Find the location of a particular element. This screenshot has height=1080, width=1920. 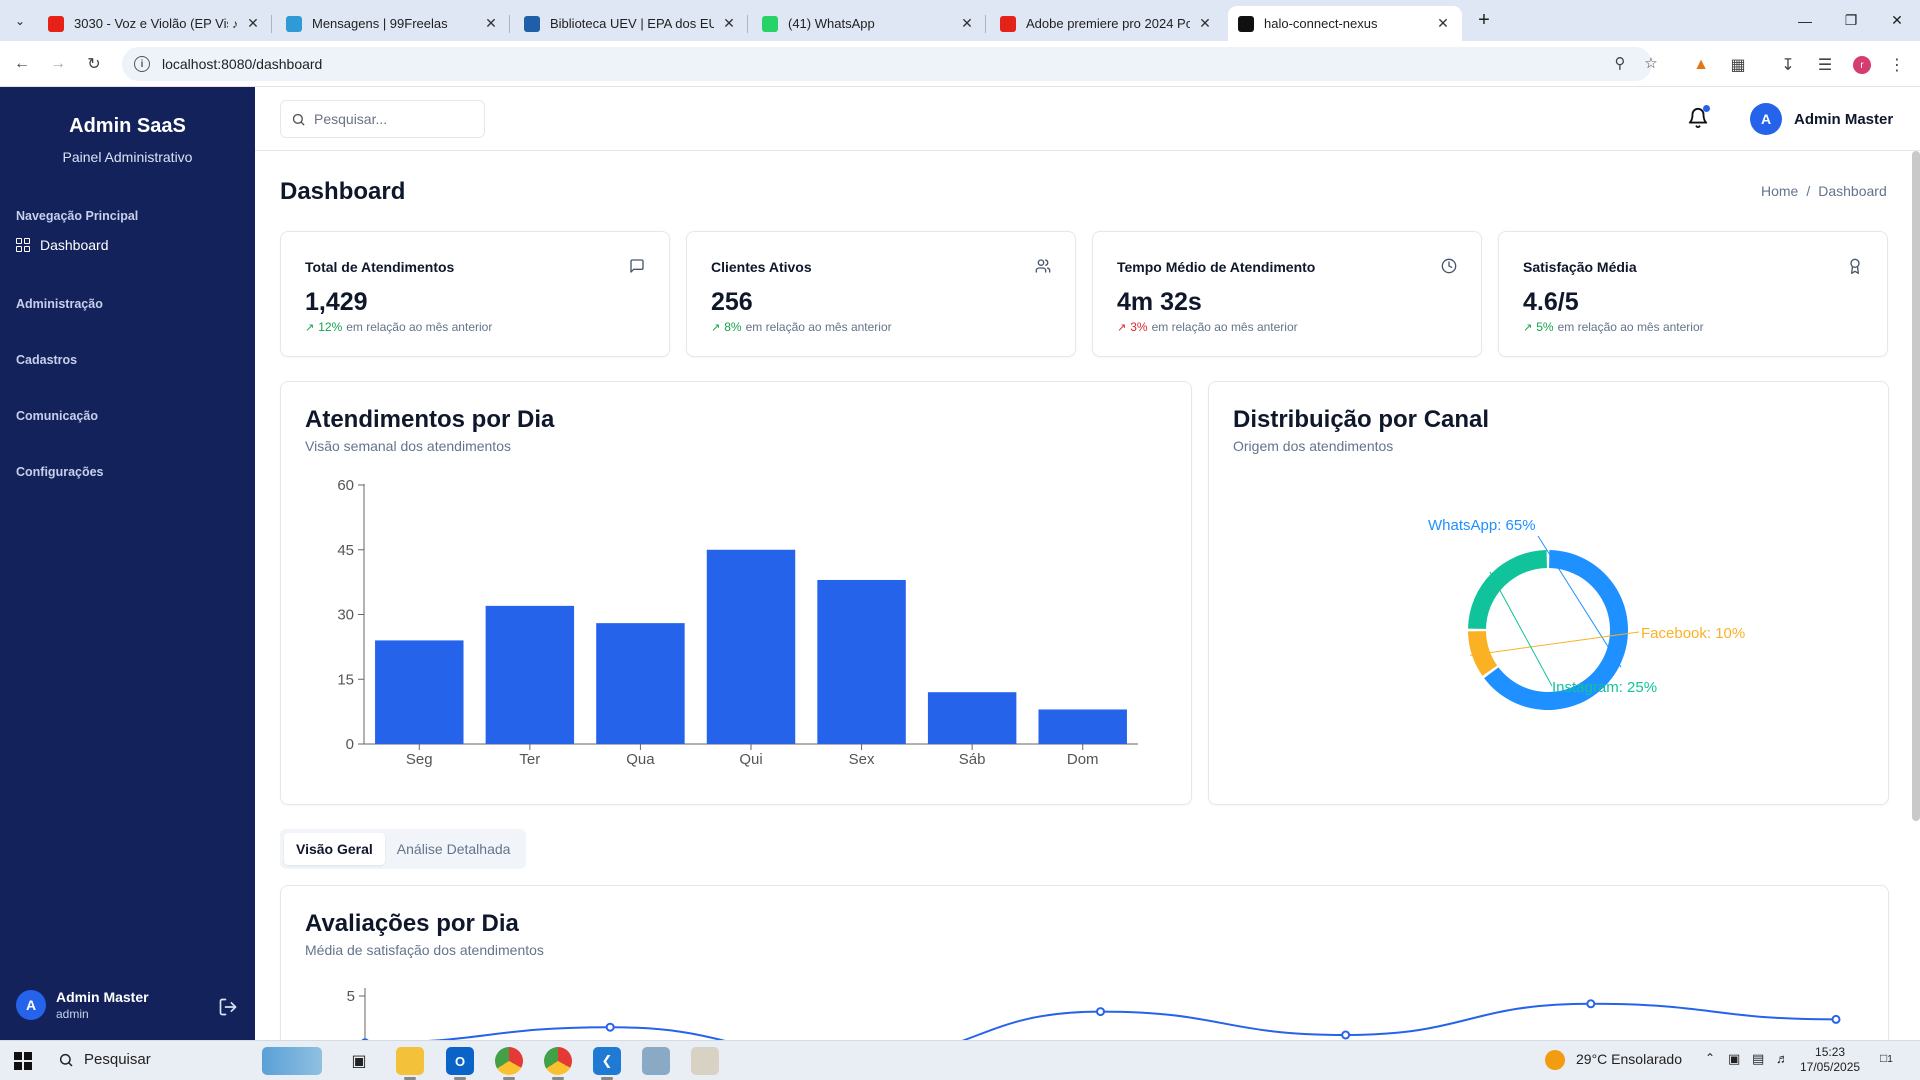

chrome-profile-icon is located at coordinates (558, 1063).